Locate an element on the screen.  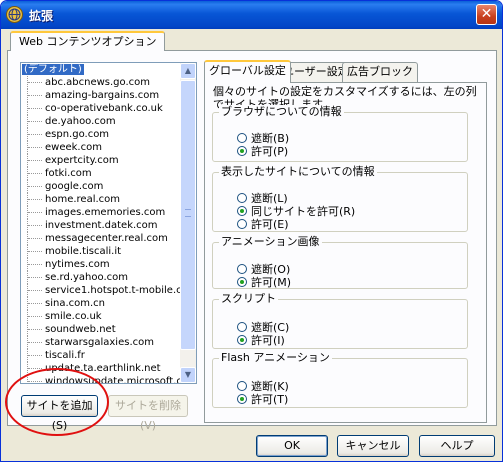
site-list-item-label: amazing-bargains.com is located at coordinates (102, 95).